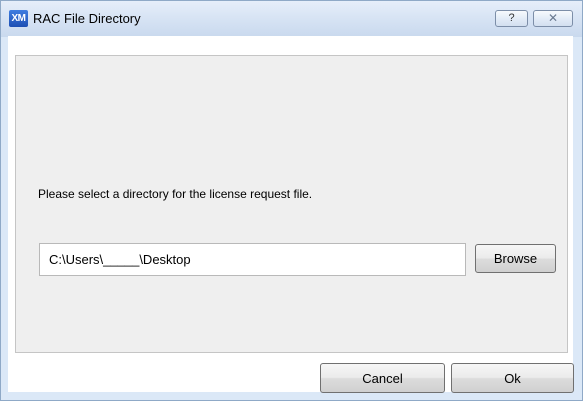  What do you see at coordinates (512, 378) in the screenshot?
I see `ok-button: Ok` at bounding box center [512, 378].